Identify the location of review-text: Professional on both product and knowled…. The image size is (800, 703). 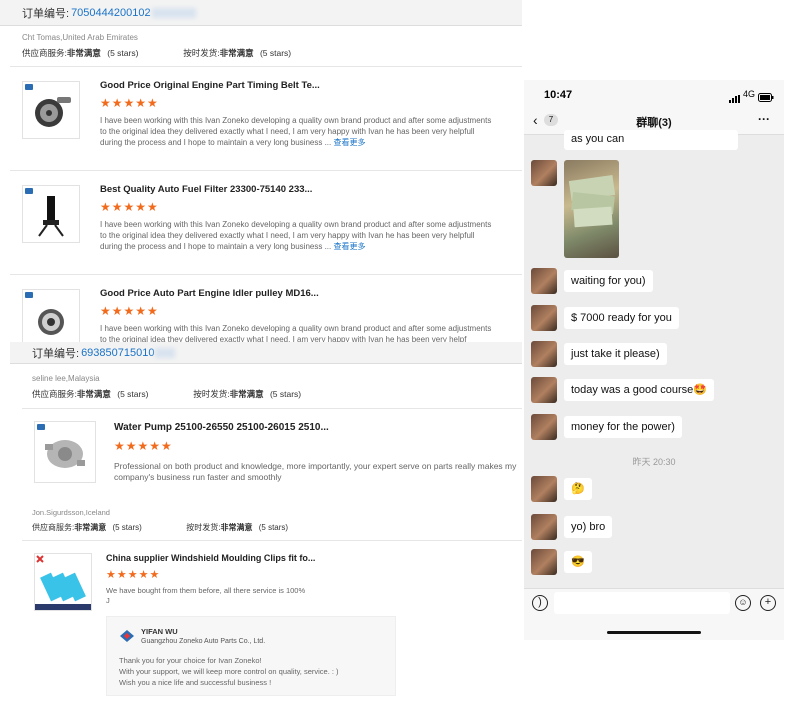
(315, 471).